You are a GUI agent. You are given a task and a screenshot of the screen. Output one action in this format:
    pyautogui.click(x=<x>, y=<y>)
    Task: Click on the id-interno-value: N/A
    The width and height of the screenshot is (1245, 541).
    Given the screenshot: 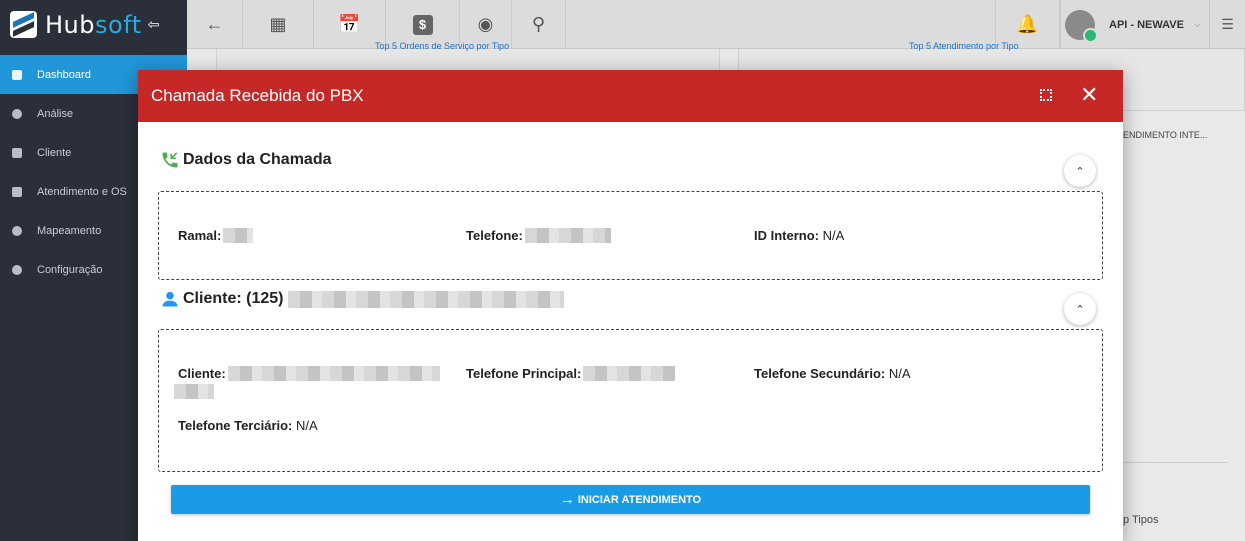 What is the action you would take?
    pyautogui.click(x=833, y=235)
    